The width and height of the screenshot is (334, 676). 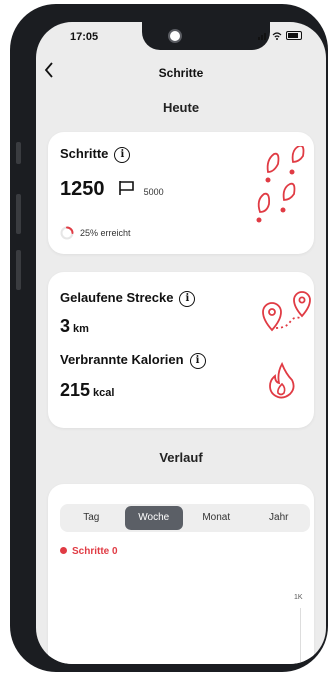 I want to click on distance-value-row: 3 km, so click(x=74, y=326).